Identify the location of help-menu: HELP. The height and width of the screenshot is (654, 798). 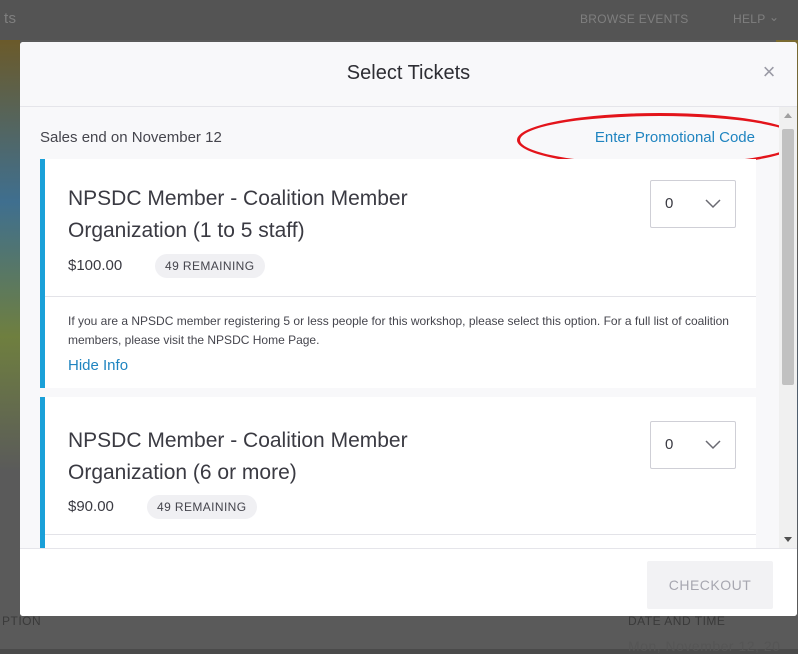
(749, 19).